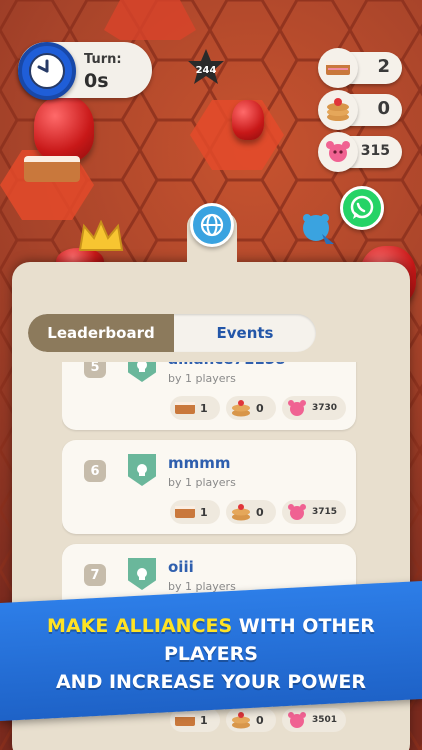  What do you see at coordinates (360, 110) in the screenshot?
I see `pancake-counter: 0` at bounding box center [360, 110].